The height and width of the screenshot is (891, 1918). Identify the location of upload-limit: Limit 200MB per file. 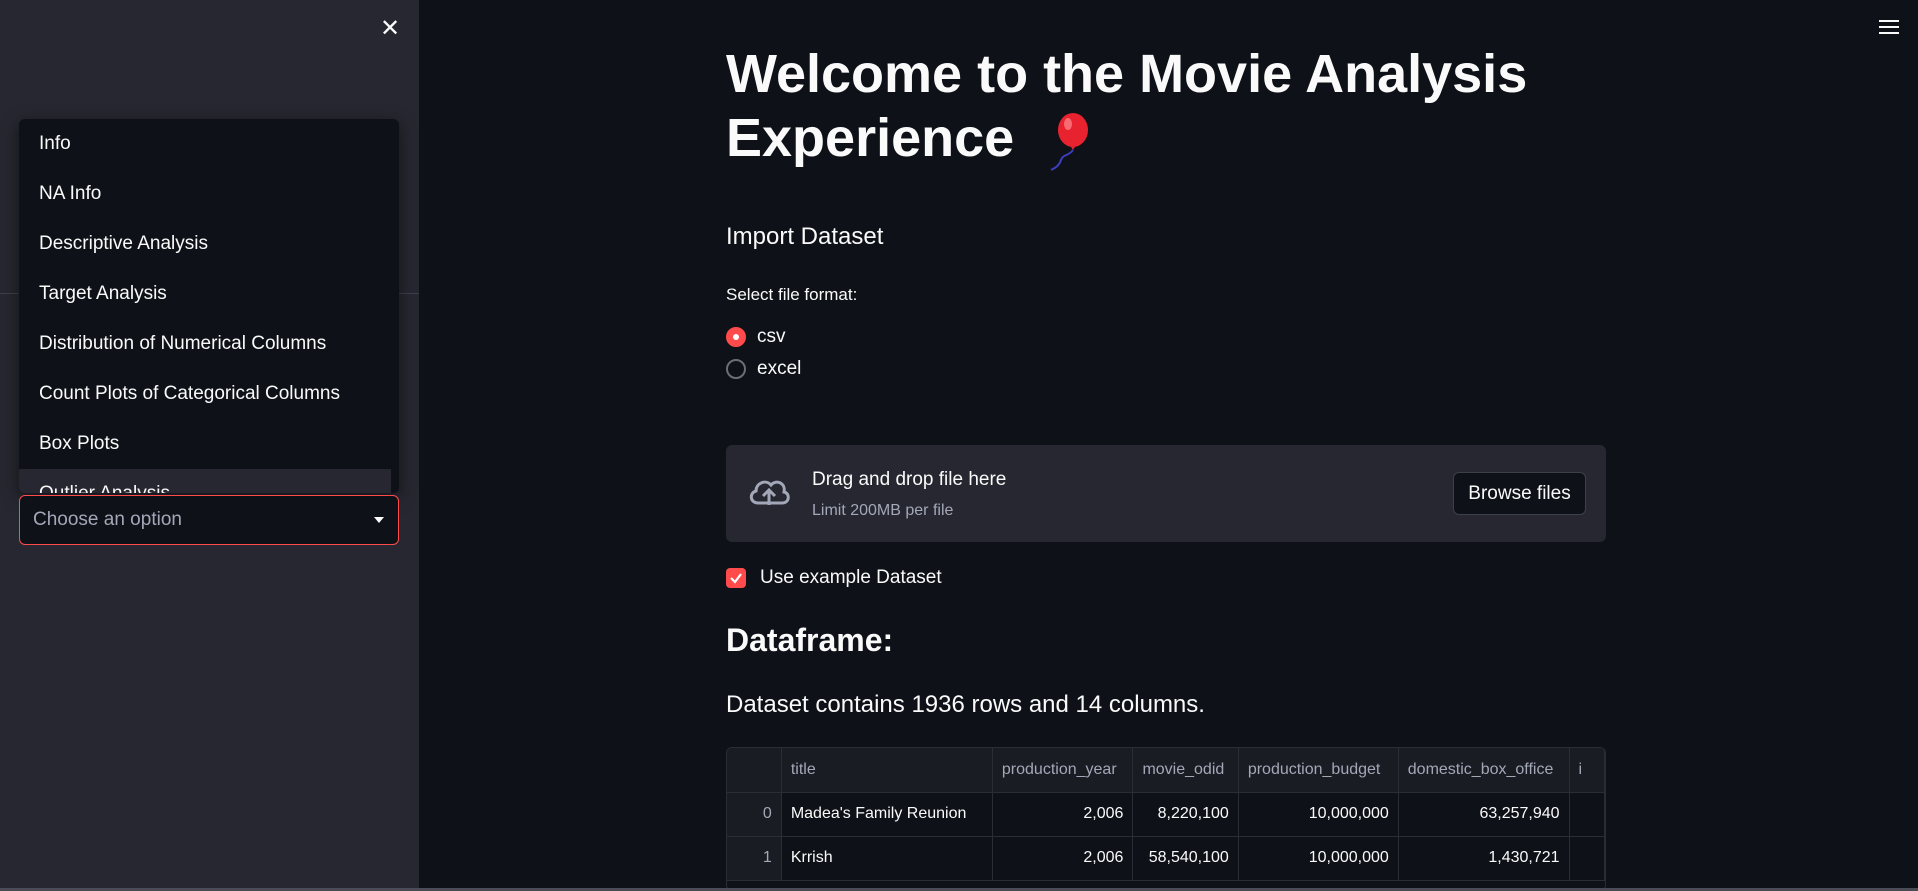
(883, 510).